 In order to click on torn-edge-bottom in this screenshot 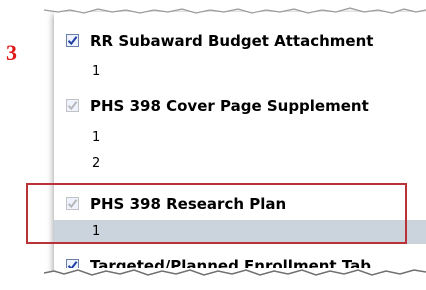, I will do `click(235, 279)`.